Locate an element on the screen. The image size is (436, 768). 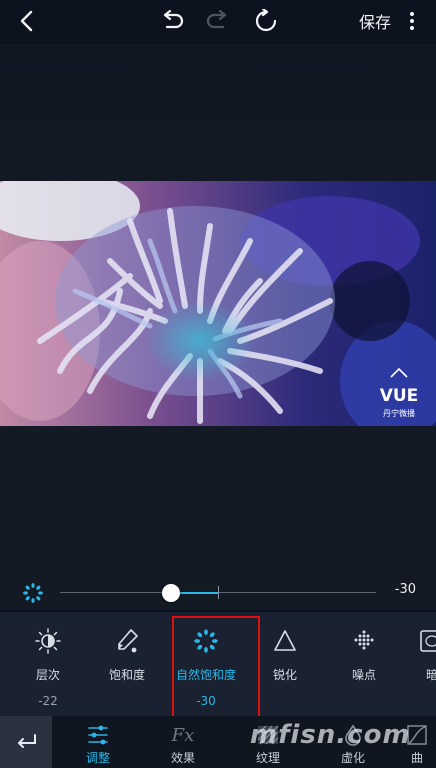
slider-zero-mark is located at coordinates (218, 592).